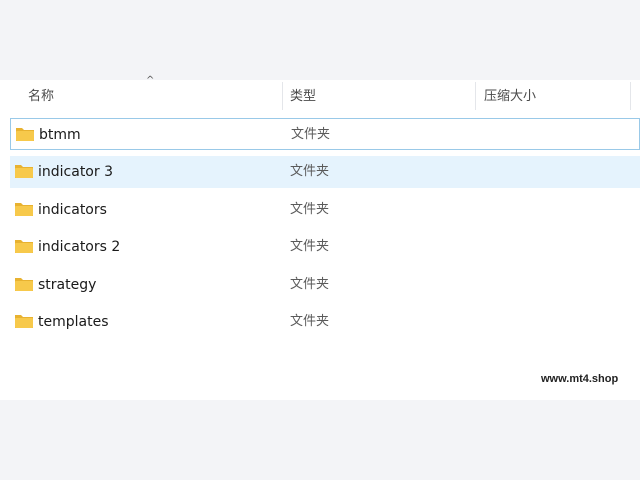 This screenshot has width=640, height=480. Describe the element at coordinates (580, 379) in the screenshot. I see `watermark-text: www.mt4.shop` at that location.